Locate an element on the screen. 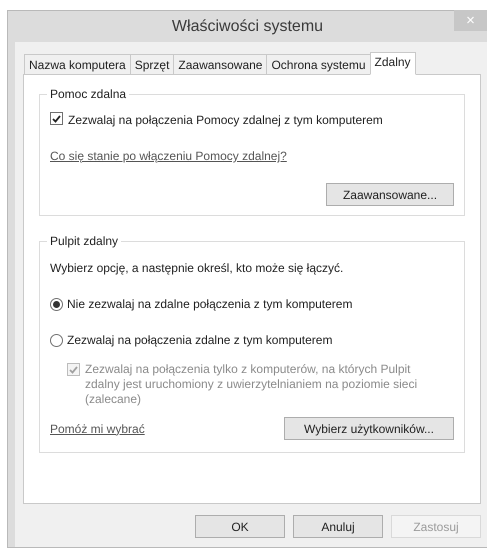 The image size is (487, 548). checkbox-label: Zezwalaj na połączenia Pomocy zdalnej z tym komputerem is located at coordinates (225, 120).